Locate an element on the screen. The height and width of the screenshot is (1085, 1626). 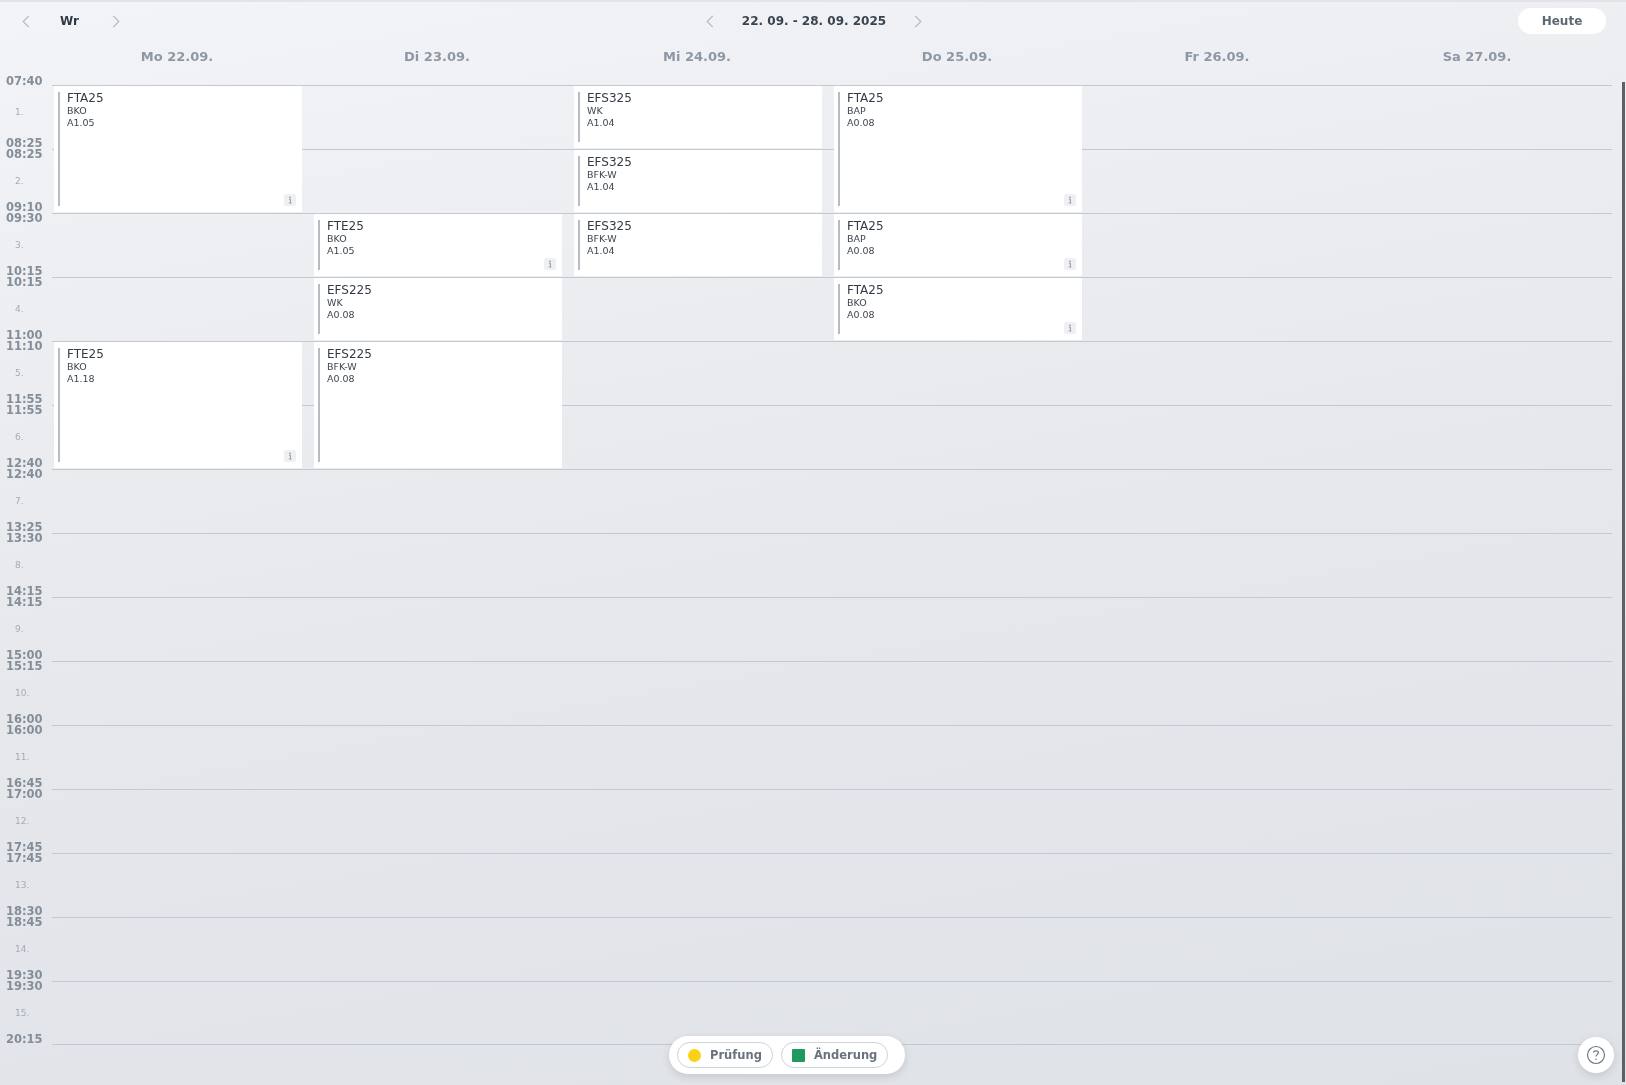
period-number: 15. is located at coordinates (22, 1013).